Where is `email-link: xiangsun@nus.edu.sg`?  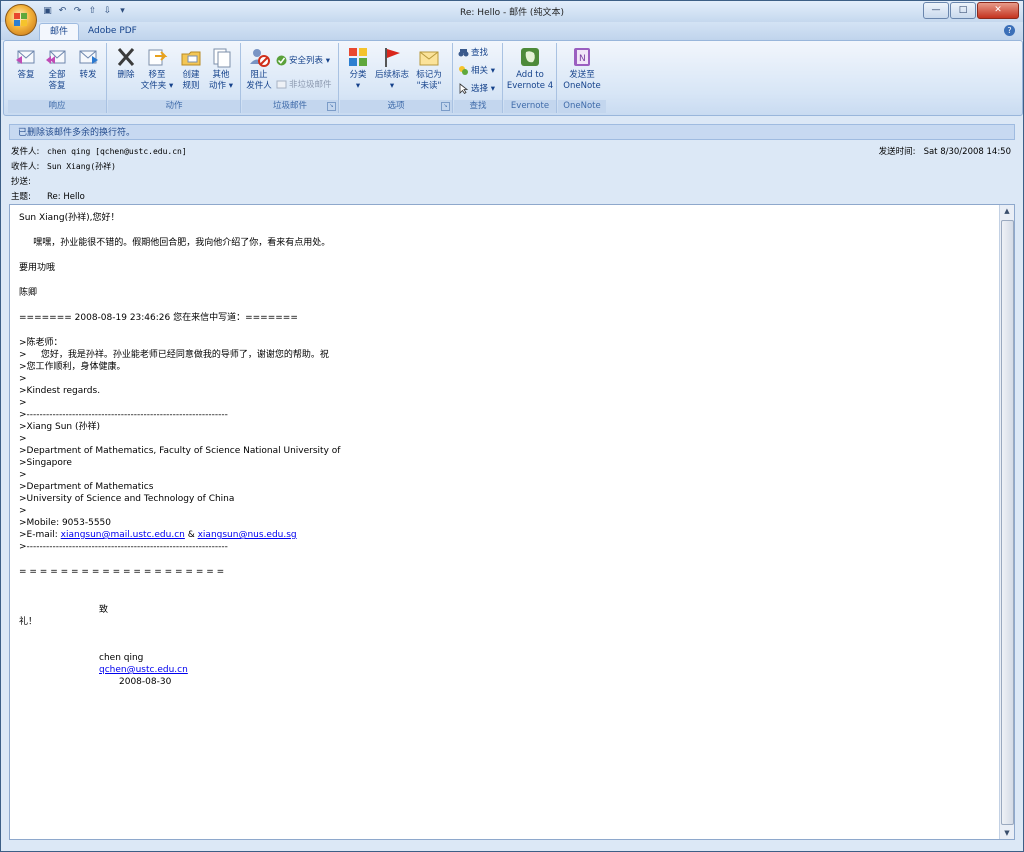 email-link: xiangsun@nus.edu.sg is located at coordinates (247, 535).